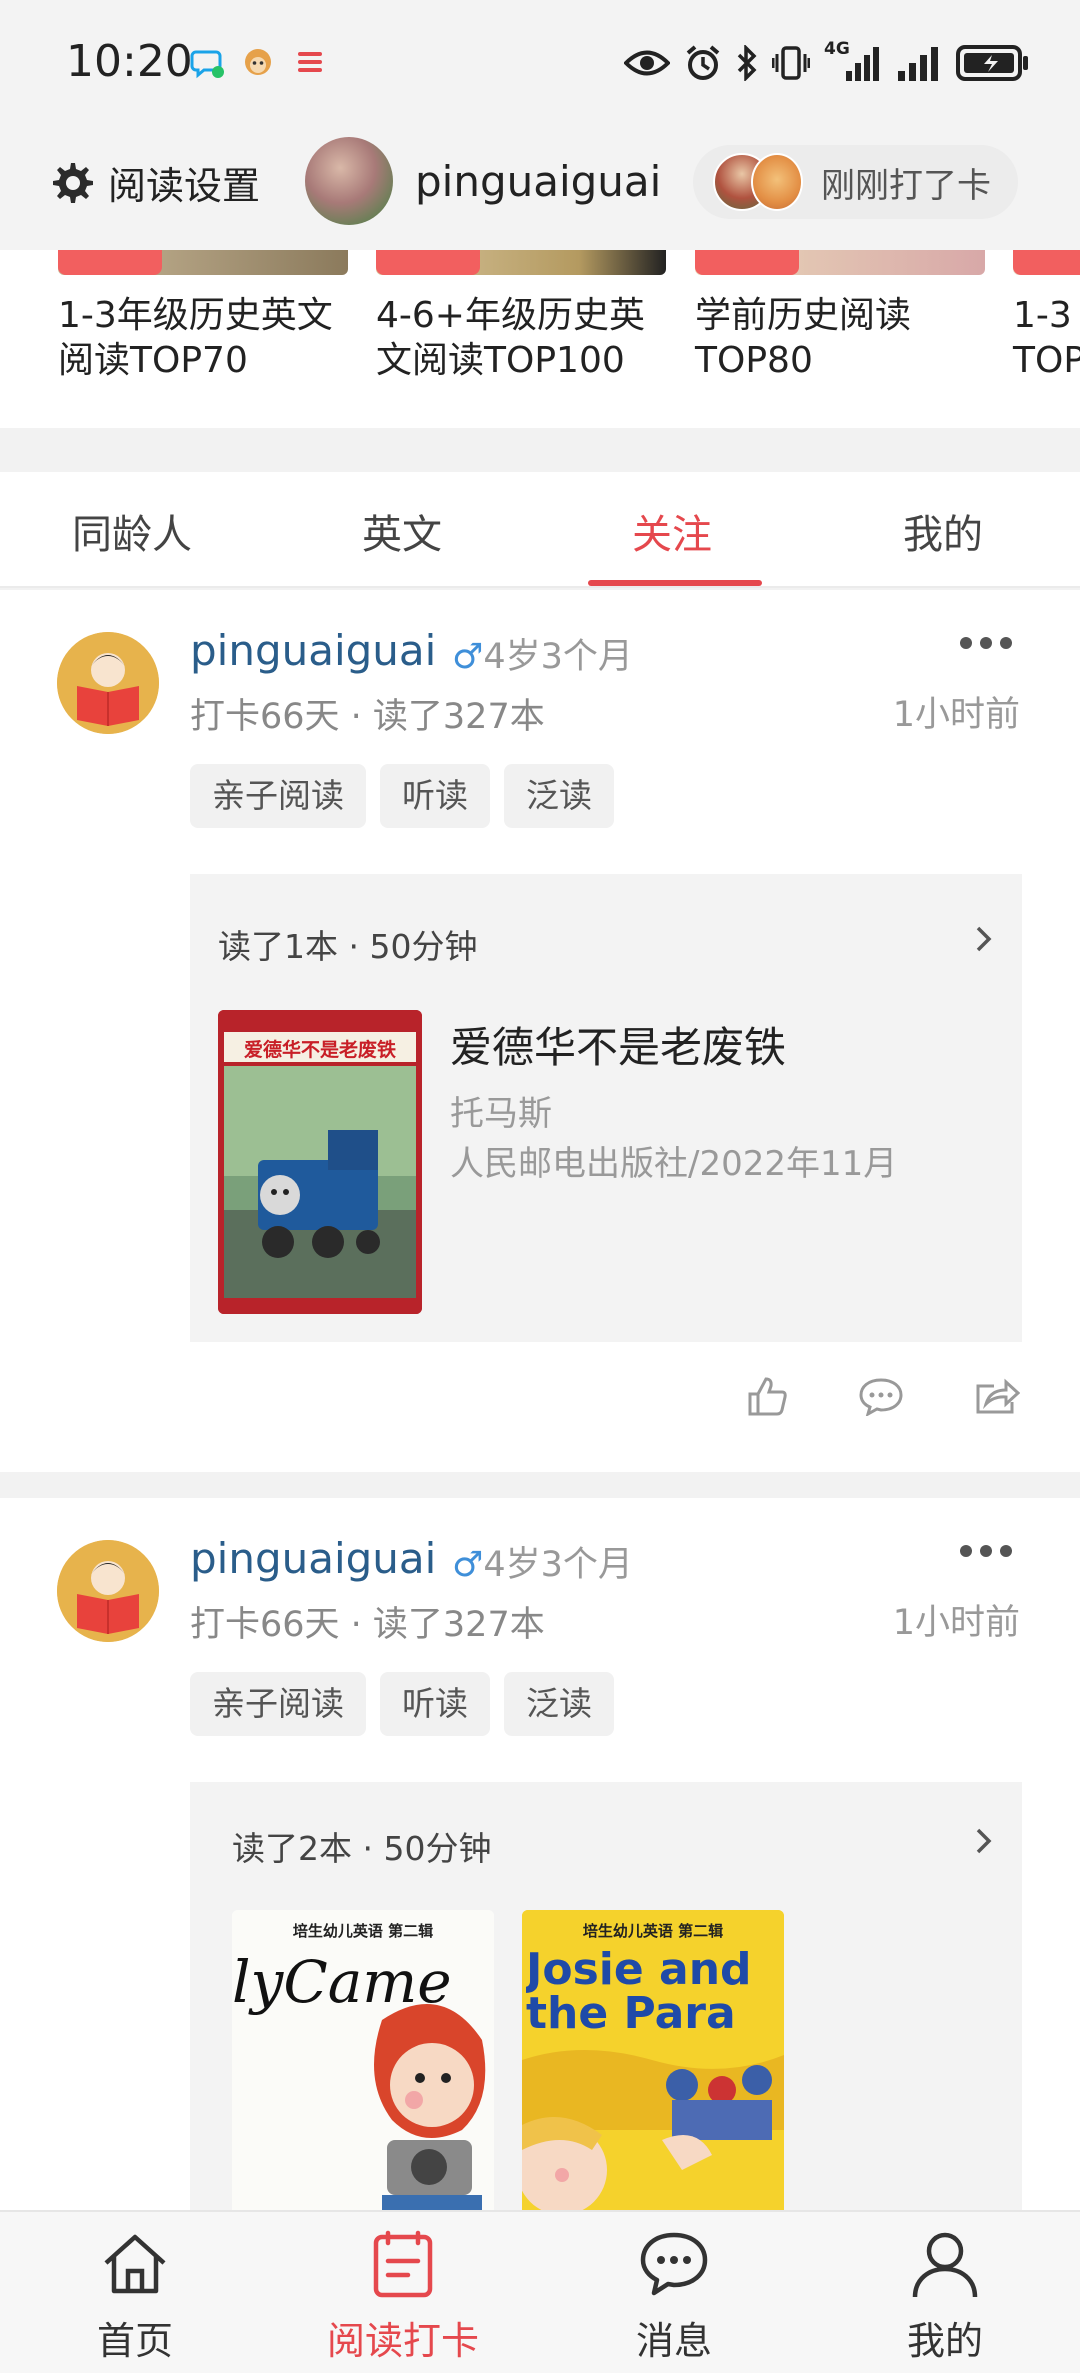 The width and height of the screenshot is (1080, 2373). I want to click on monkey-app-icon, so click(258, 62).